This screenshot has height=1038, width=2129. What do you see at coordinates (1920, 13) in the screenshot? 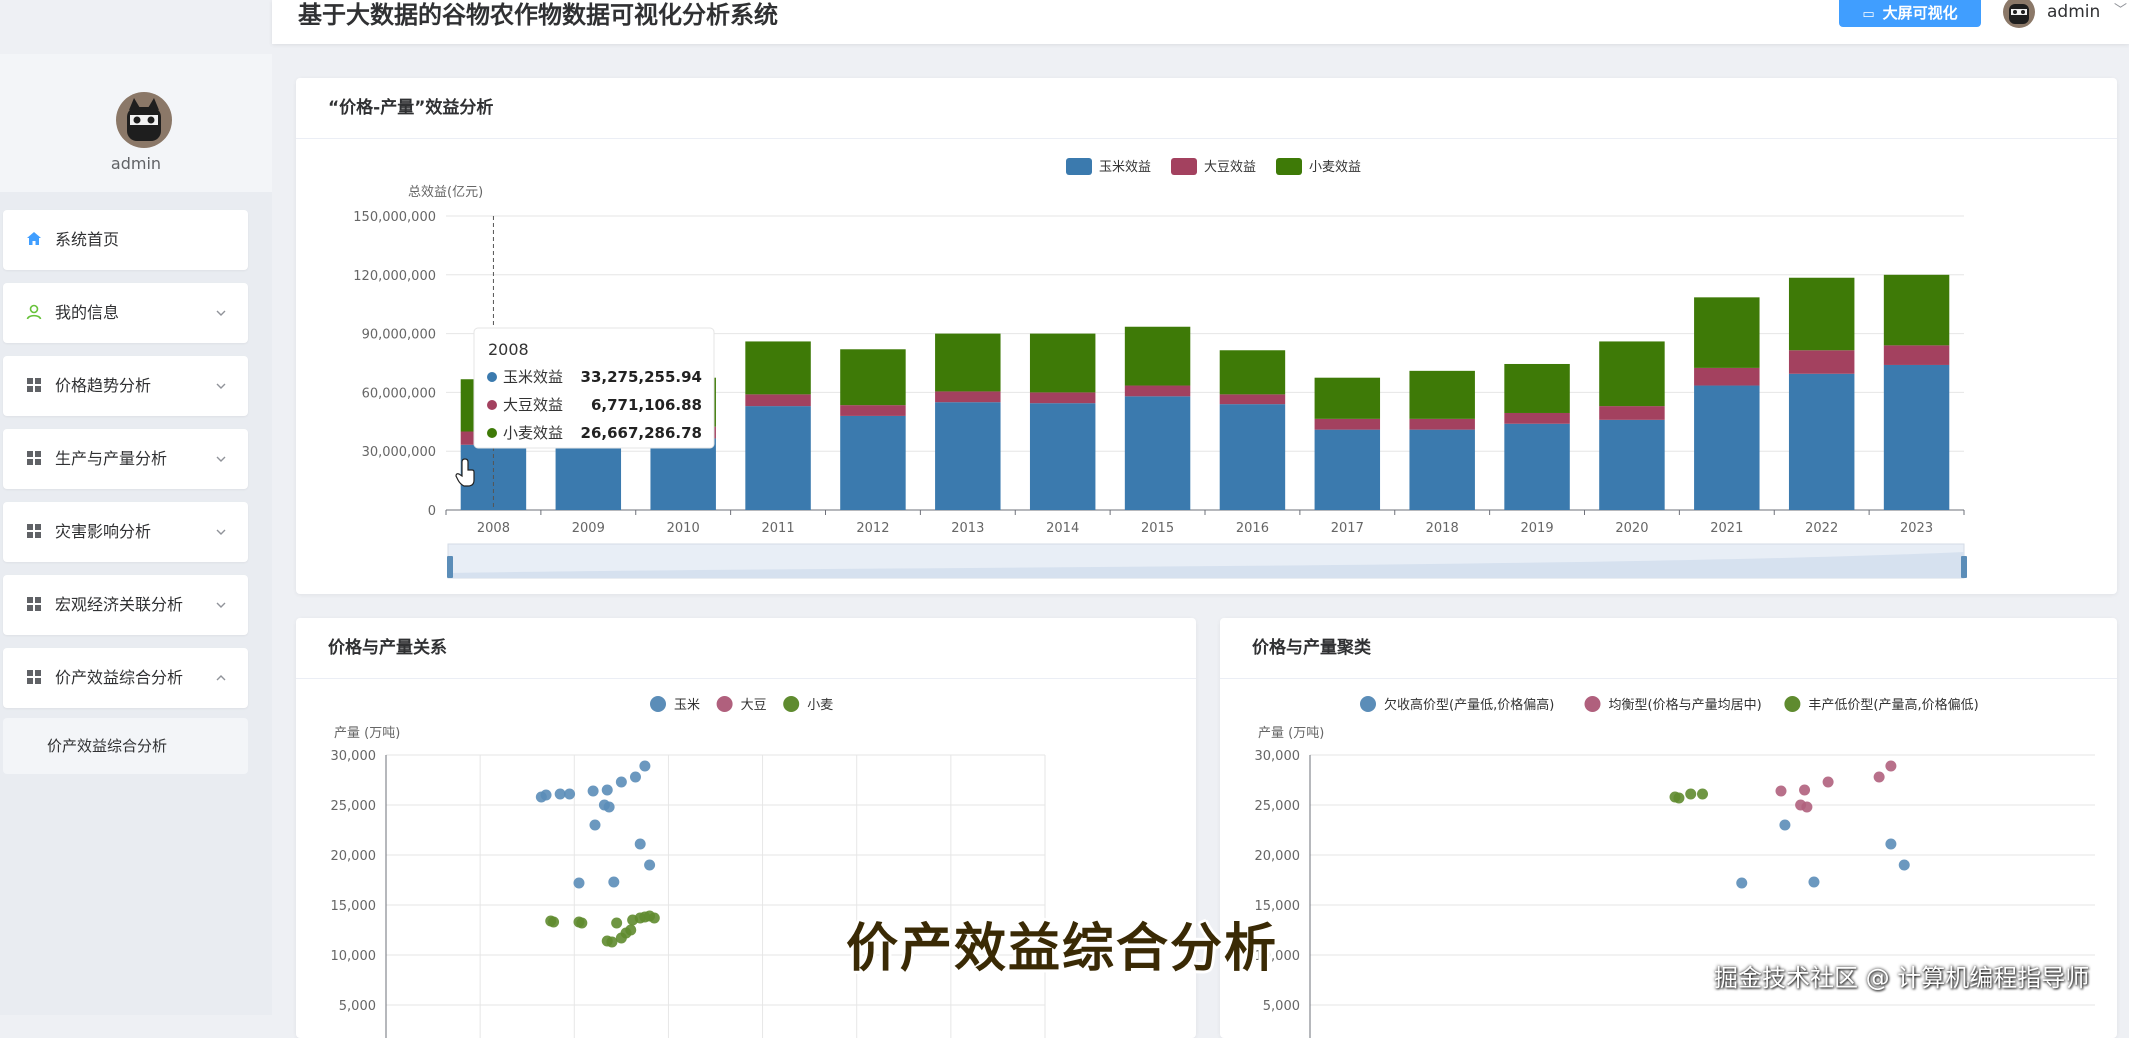
I see `big-screen-label: 大屏可视化` at bounding box center [1920, 13].